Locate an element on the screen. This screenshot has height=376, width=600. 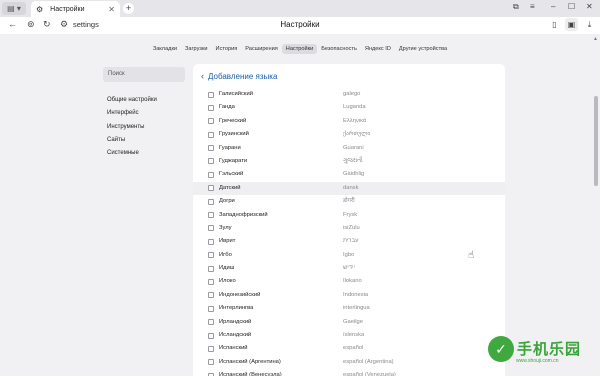
language-name: Западнофризский is located at coordinates (243, 214).